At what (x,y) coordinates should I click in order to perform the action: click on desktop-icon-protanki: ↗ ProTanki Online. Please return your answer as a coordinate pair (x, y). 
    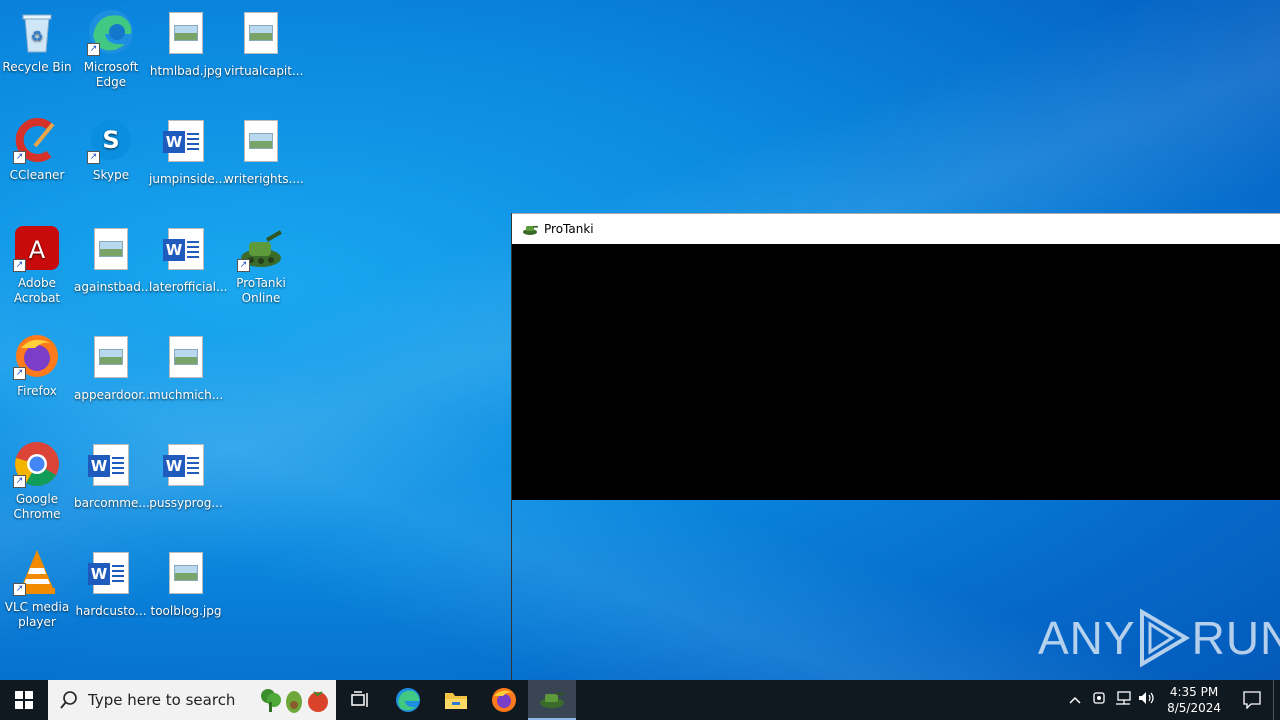
    Looking at the image, I should click on (261, 265).